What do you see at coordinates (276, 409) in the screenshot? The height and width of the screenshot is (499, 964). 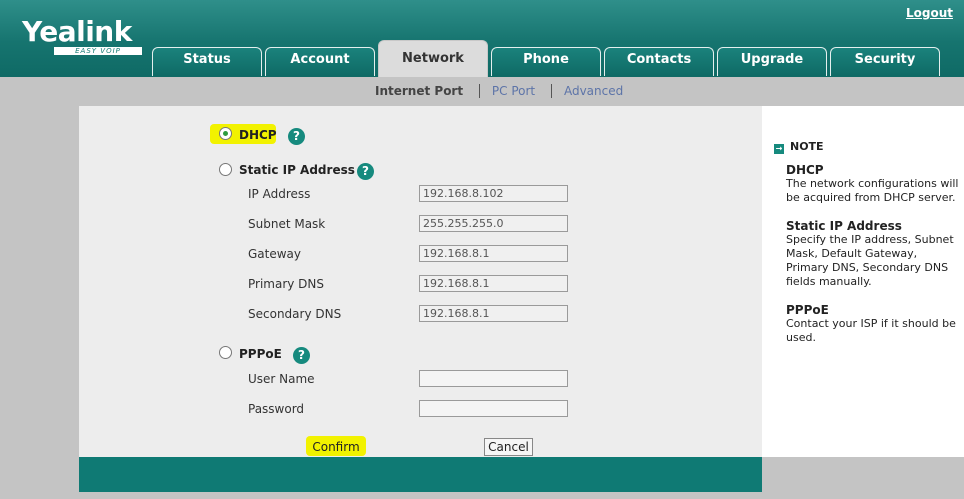 I see `password-label: Password` at bounding box center [276, 409].